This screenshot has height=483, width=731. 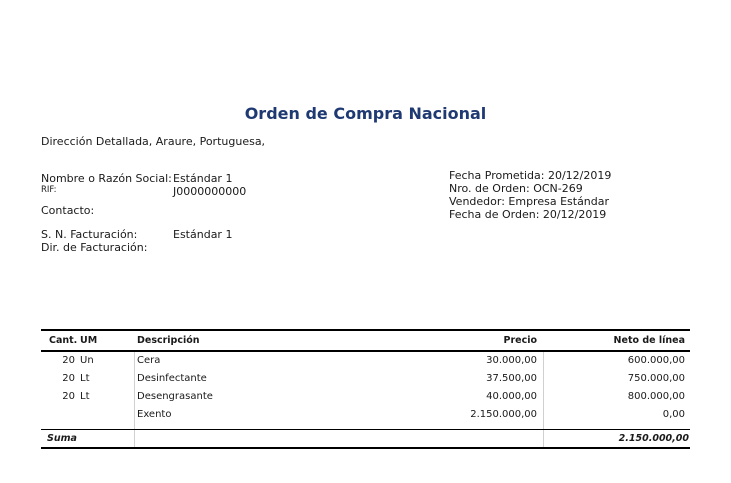 I want to click on billing-label: S. N. Facturación:, so click(x=89, y=234).